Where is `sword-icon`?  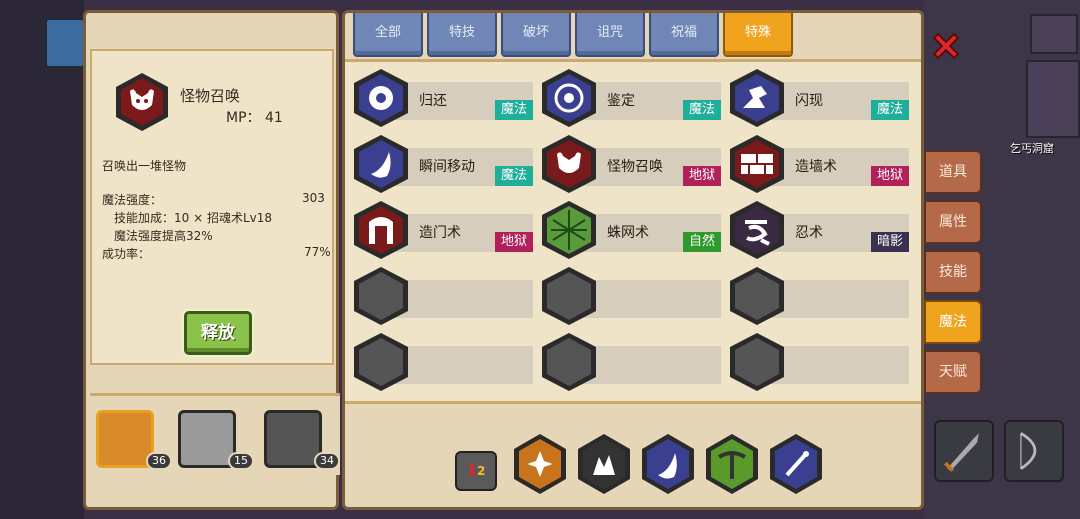 sword-icon is located at coordinates (961, 452).